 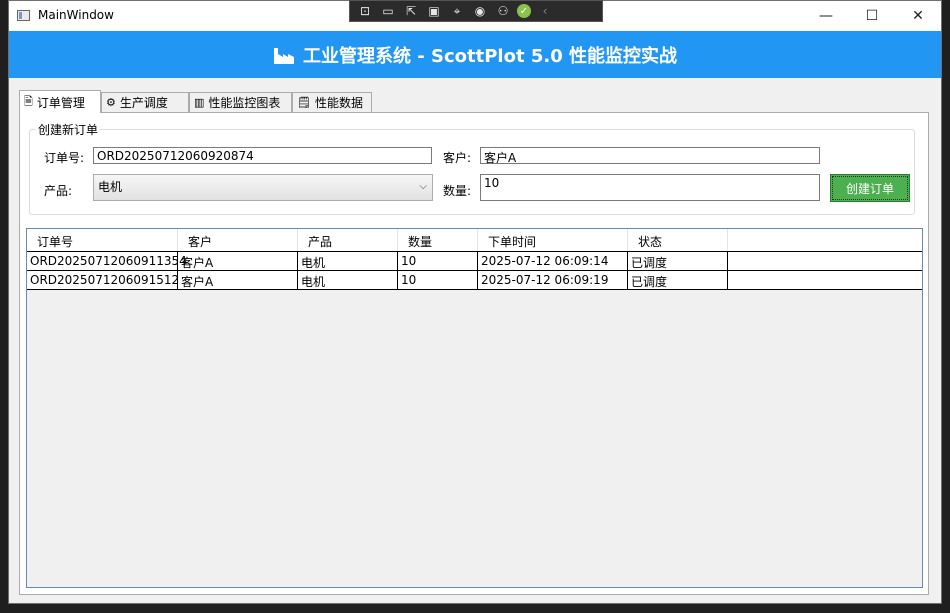 What do you see at coordinates (64, 158) in the screenshot?
I see `order-no-label: 订单号:` at bounding box center [64, 158].